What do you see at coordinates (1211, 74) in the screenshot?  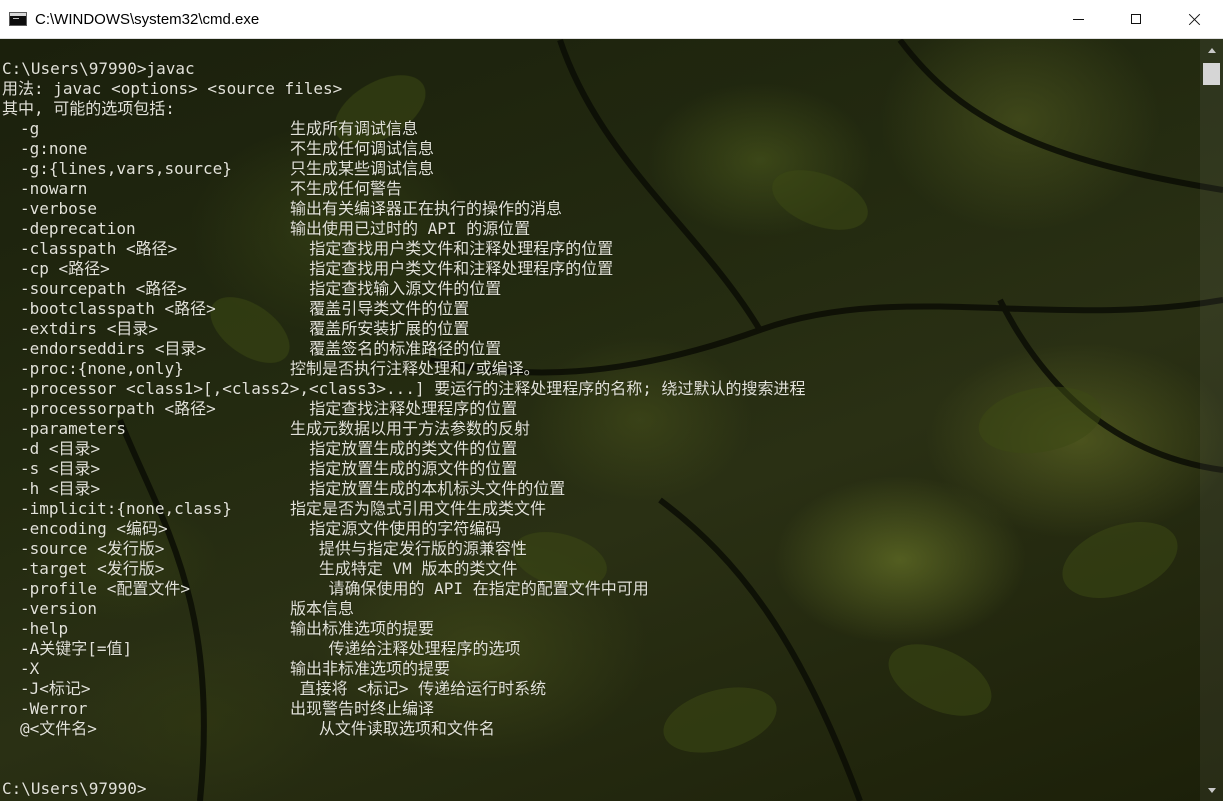 I see `scrollbar-thumb` at bounding box center [1211, 74].